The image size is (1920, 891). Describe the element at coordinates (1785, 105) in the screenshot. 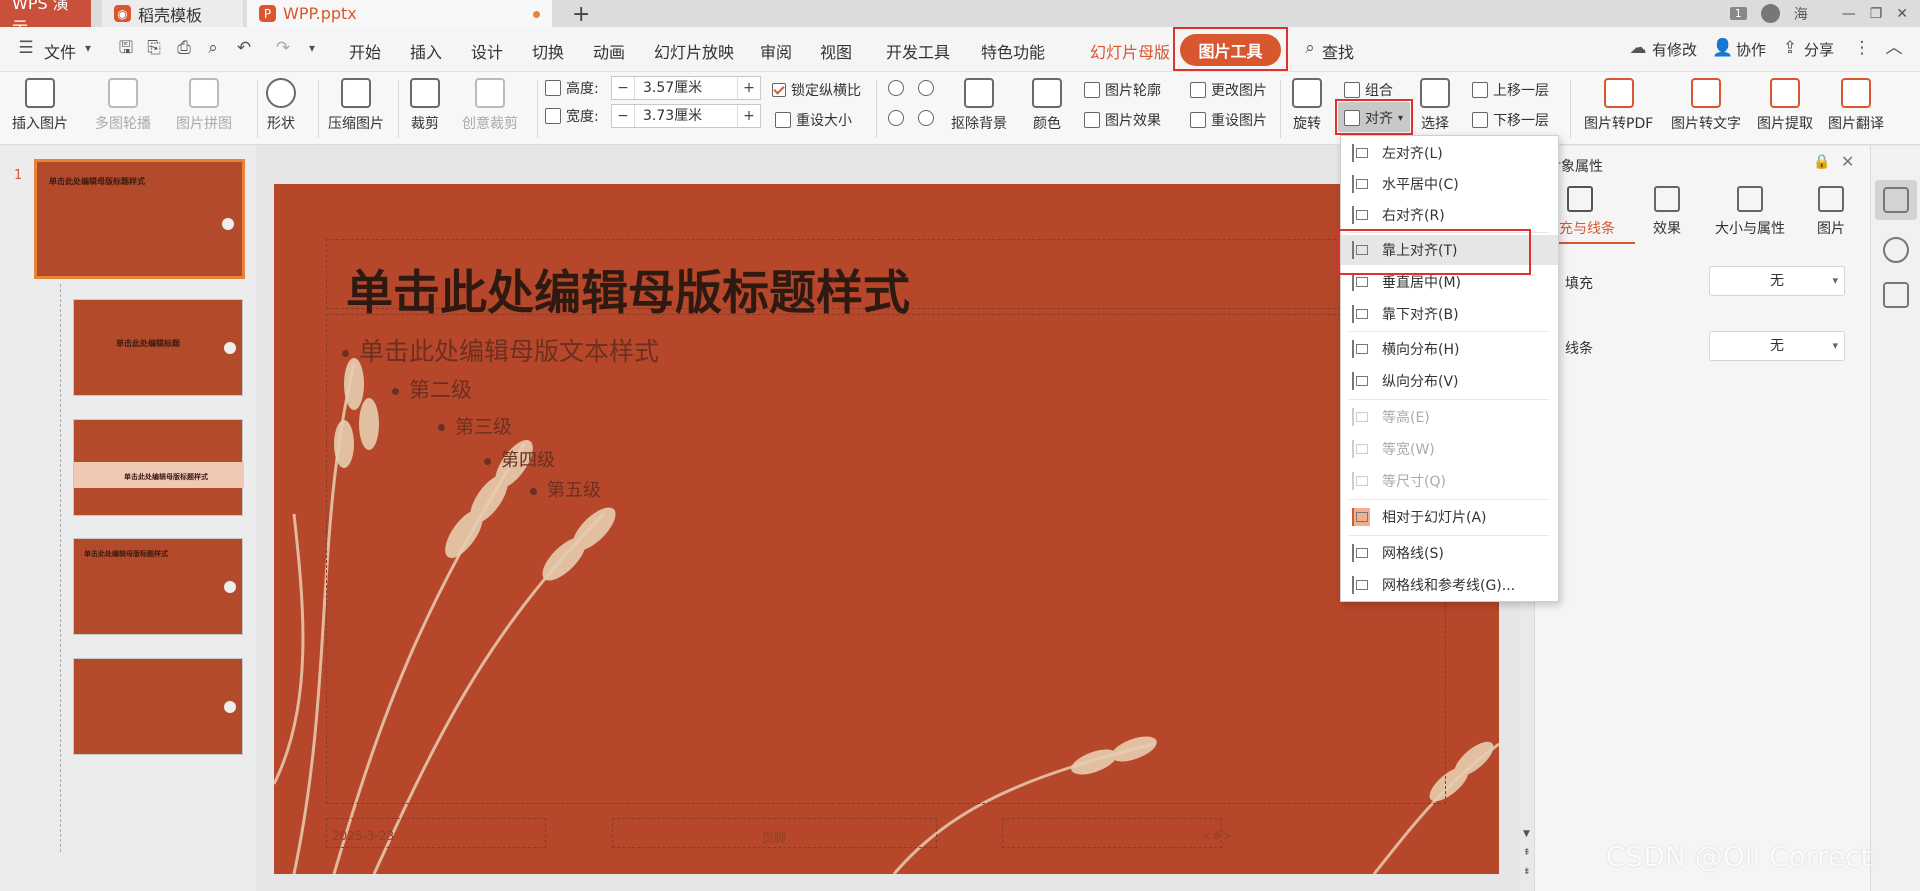

I see `picture-extract-button: 图片提取` at that location.